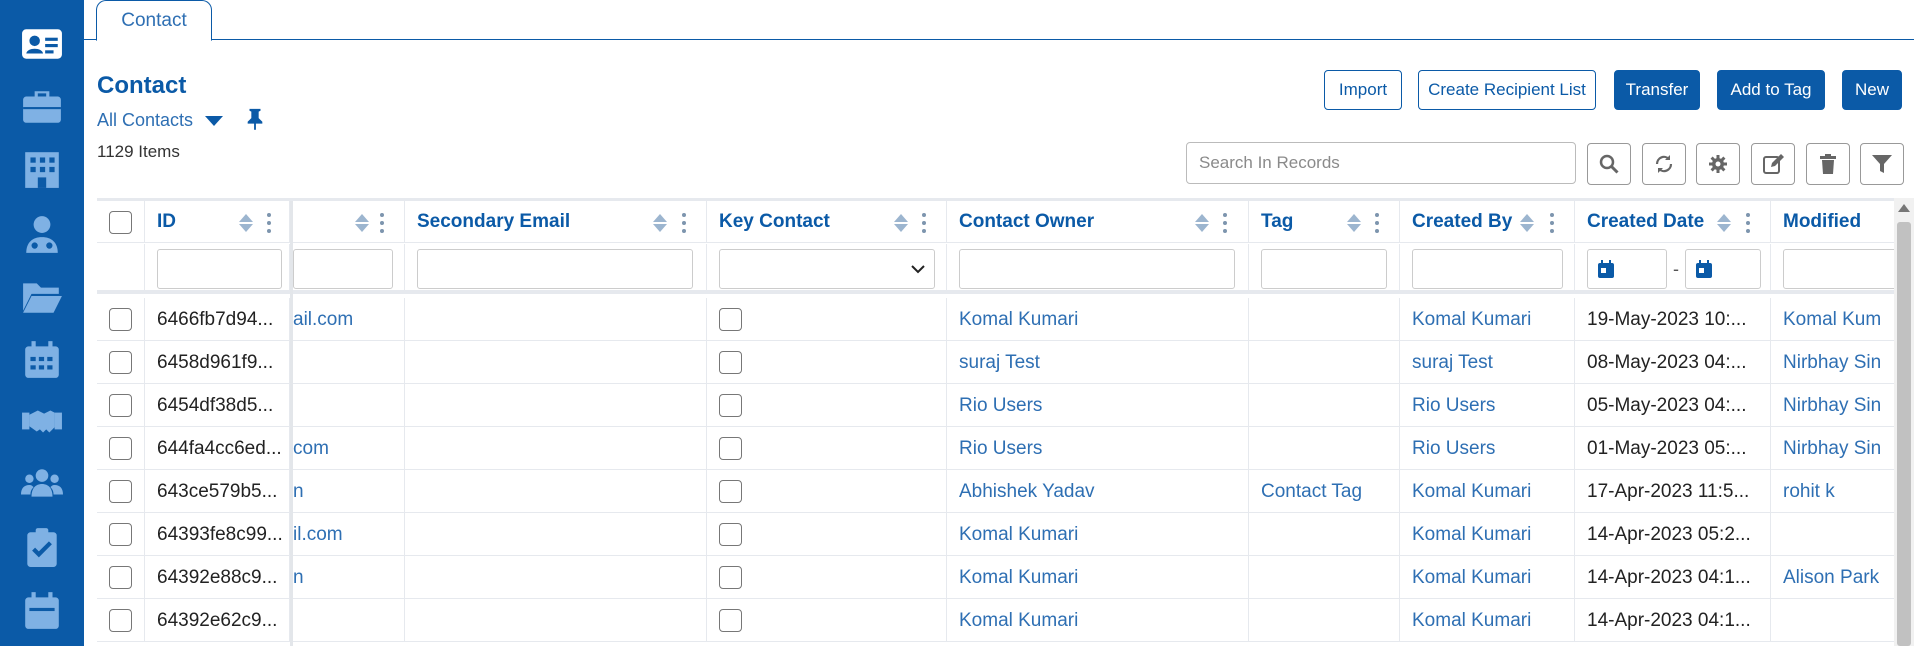  What do you see at coordinates (248, 120) in the screenshot?
I see `pin-icon` at bounding box center [248, 120].